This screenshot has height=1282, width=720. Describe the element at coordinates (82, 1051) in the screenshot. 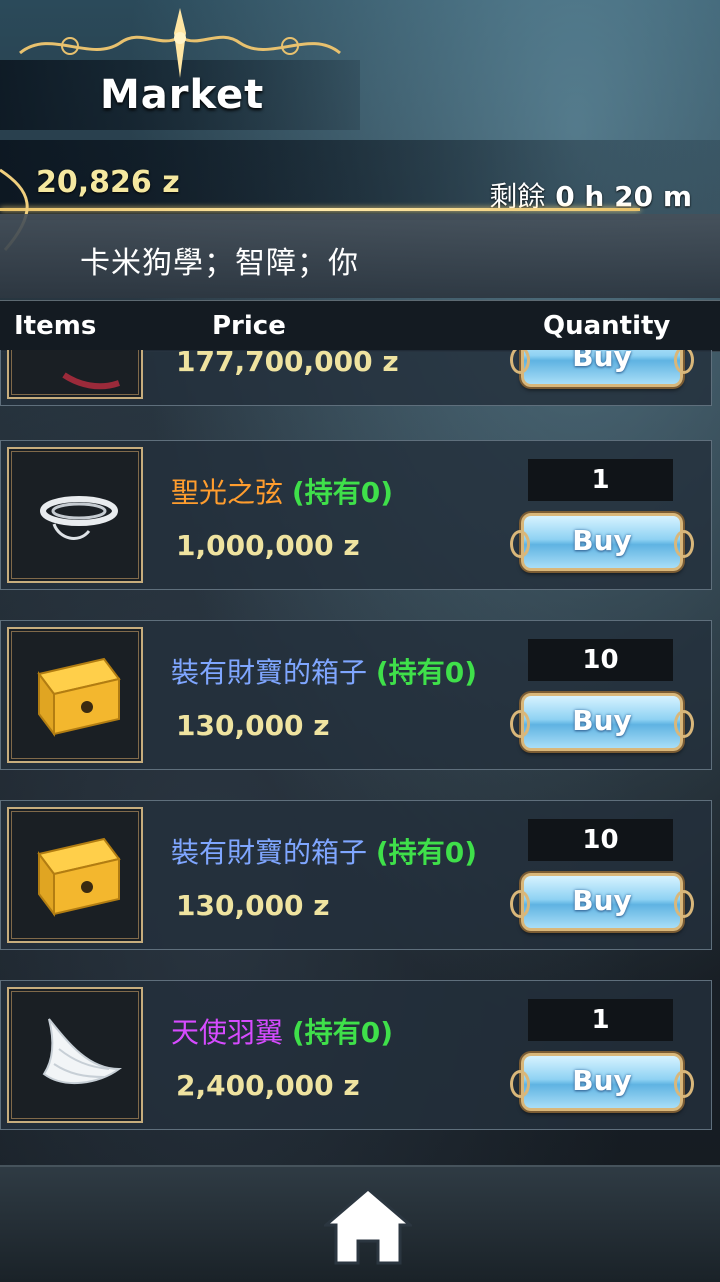

I see `angel-wing-icon` at that location.